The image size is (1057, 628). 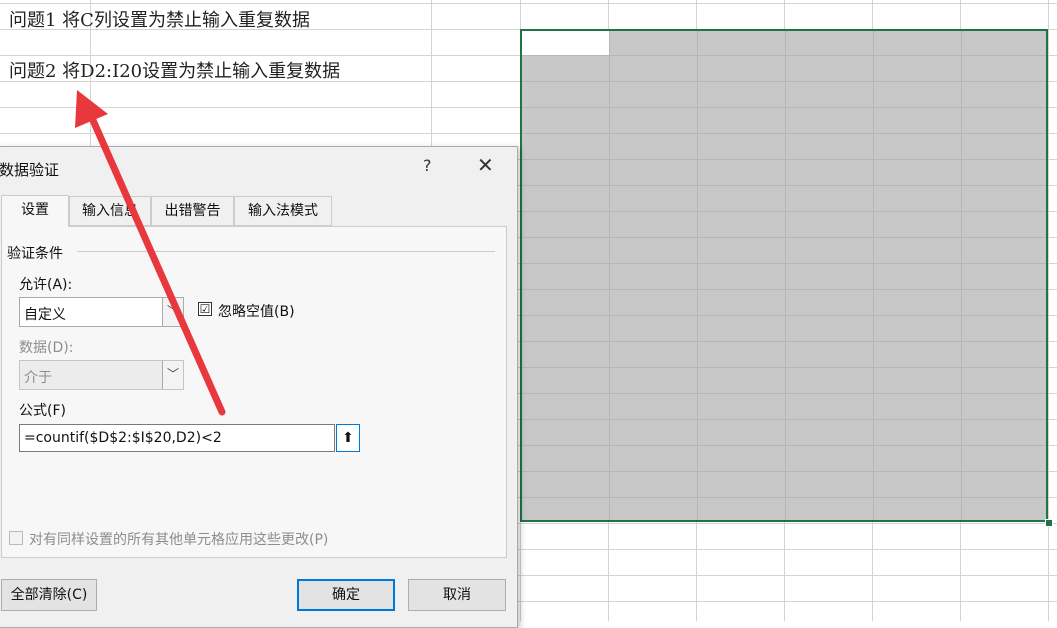 What do you see at coordinates (348, 438) in the screenshot?
I see `collapse-dialog-icon: ⬆` at bounding box center [348, 438].